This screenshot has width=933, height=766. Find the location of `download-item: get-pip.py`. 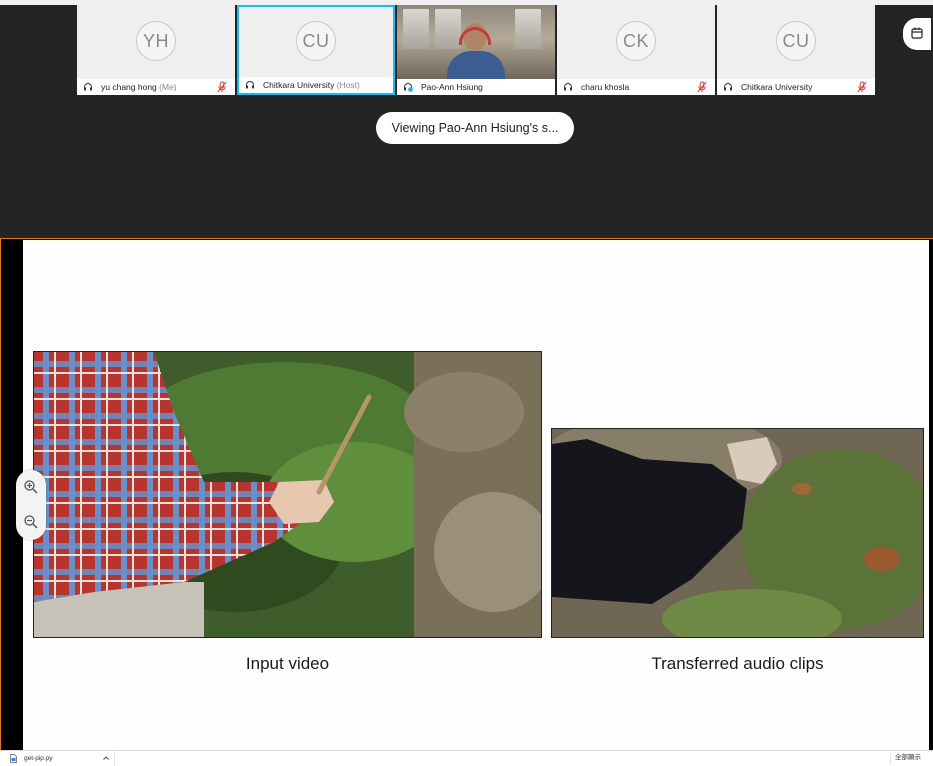

download-item: get-pip.py is located at coordinates (60, 758).